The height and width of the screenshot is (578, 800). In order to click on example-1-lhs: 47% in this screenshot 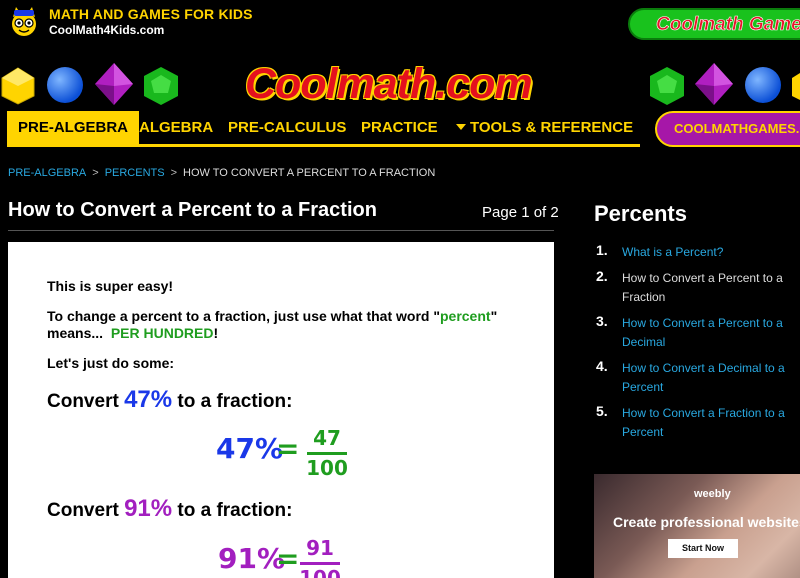, I will do `click(250, 448)`.